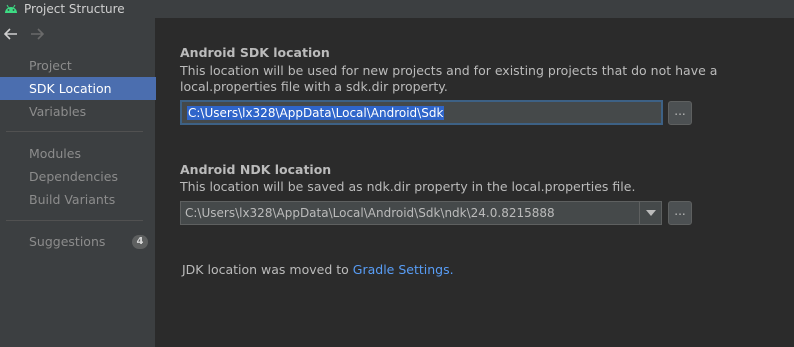 The image size is (794, 347). Describe the element at coordinates (650, 213) in the screenshot. I see `chevron-down-icon` at that location.